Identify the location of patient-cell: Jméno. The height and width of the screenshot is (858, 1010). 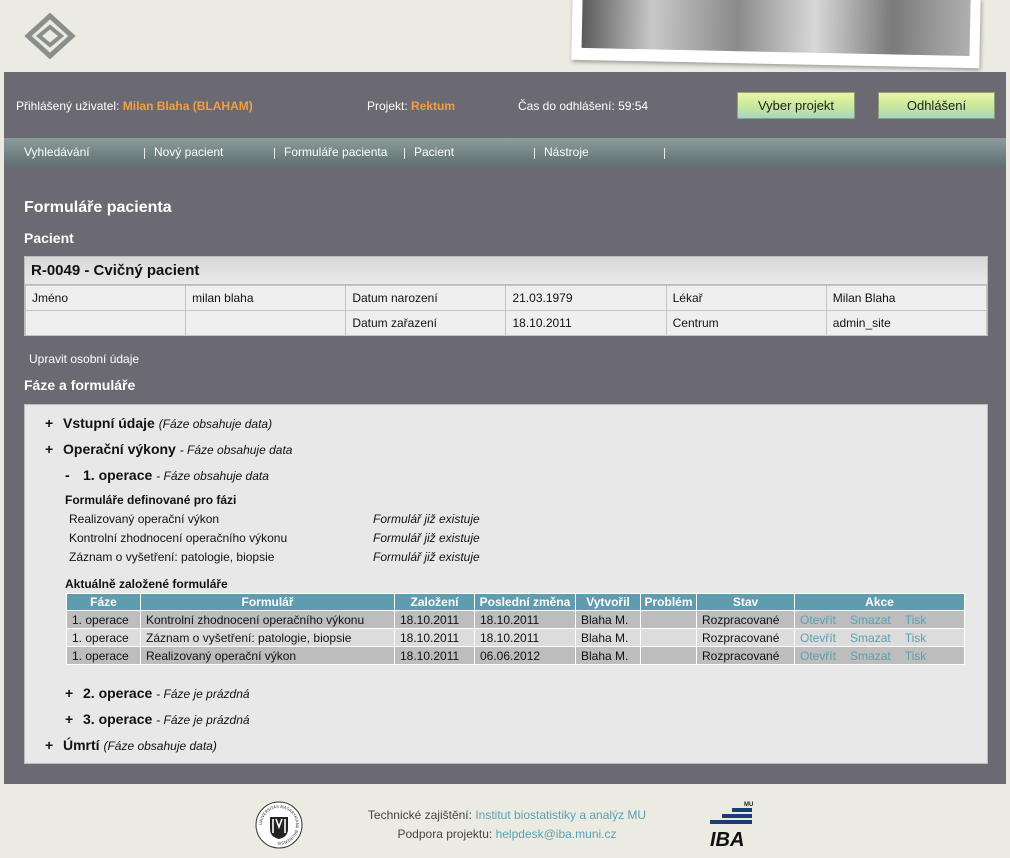
(105, 298).